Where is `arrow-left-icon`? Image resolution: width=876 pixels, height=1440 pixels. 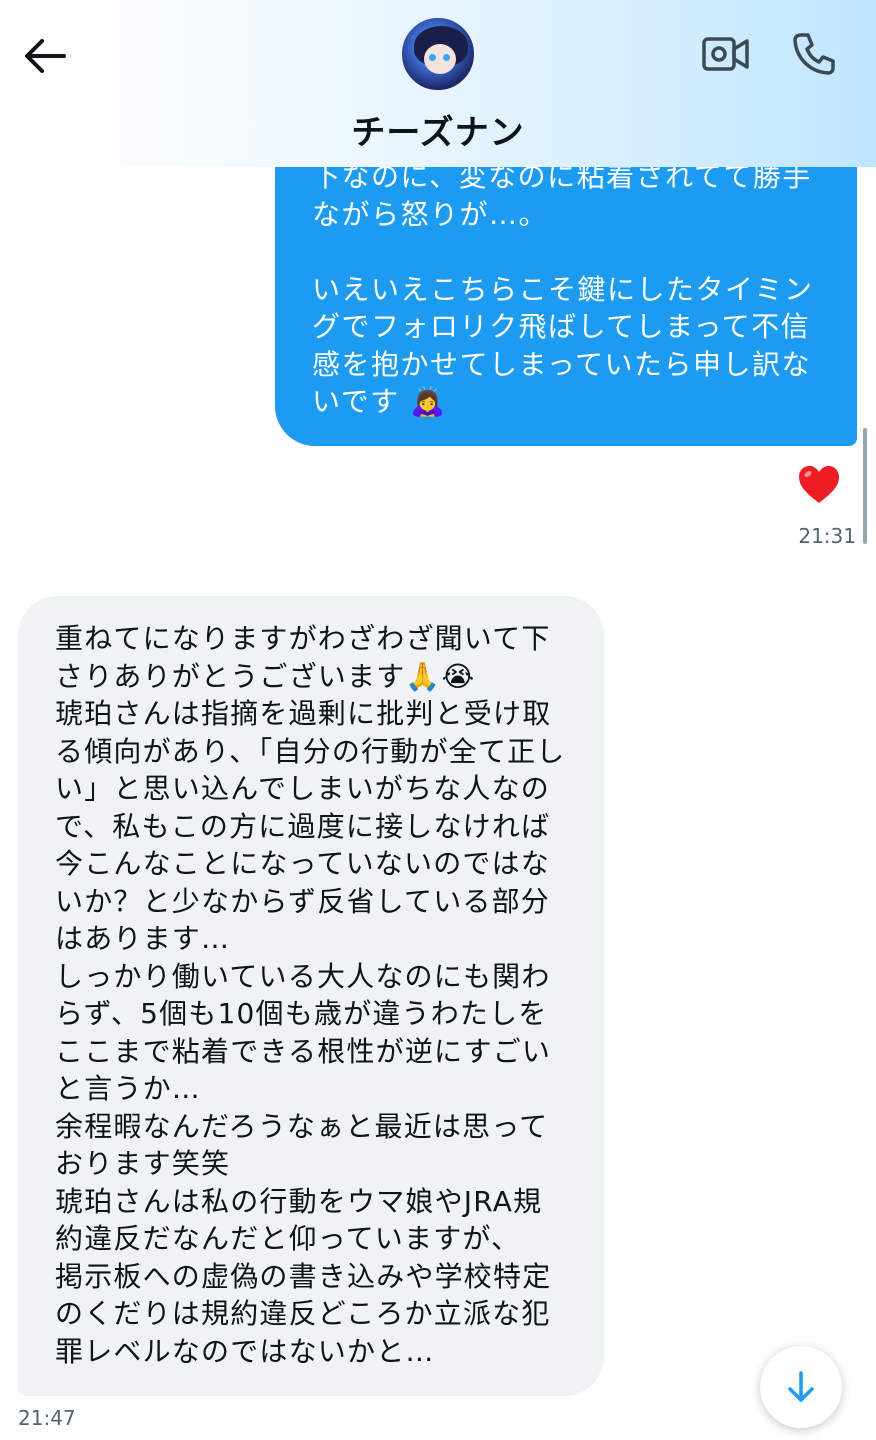
arrow-left-icon is located at coordinates (45, 56).